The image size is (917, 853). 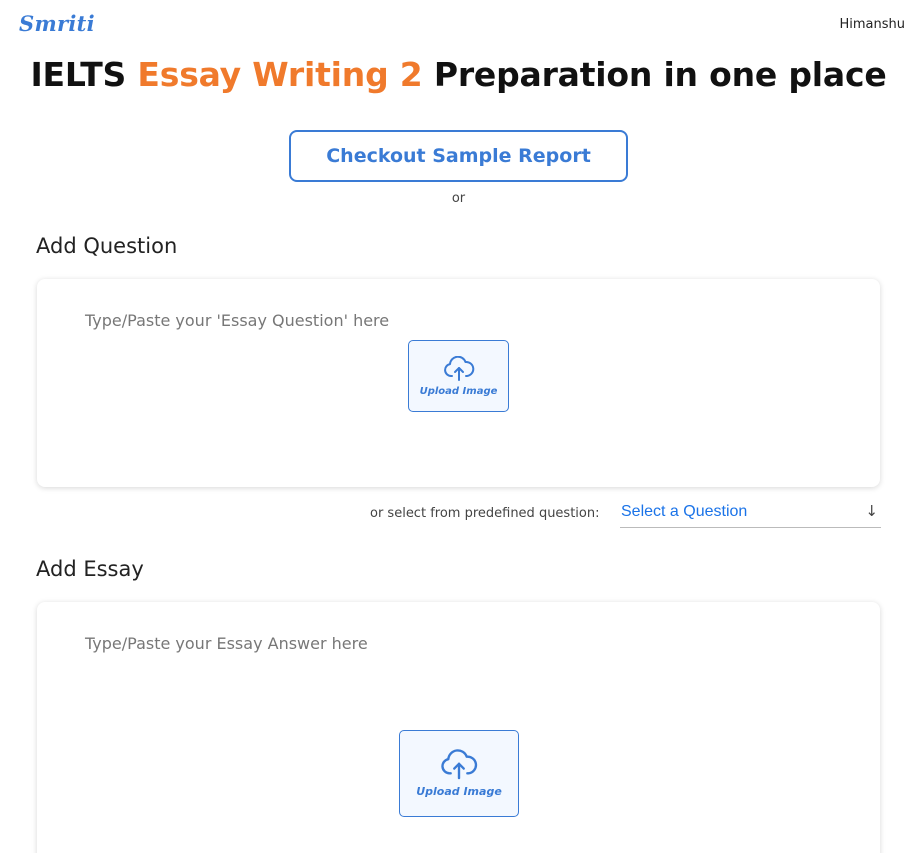 I want to click on add-essay-heading: Add Essay, so click(x=90, y=569).